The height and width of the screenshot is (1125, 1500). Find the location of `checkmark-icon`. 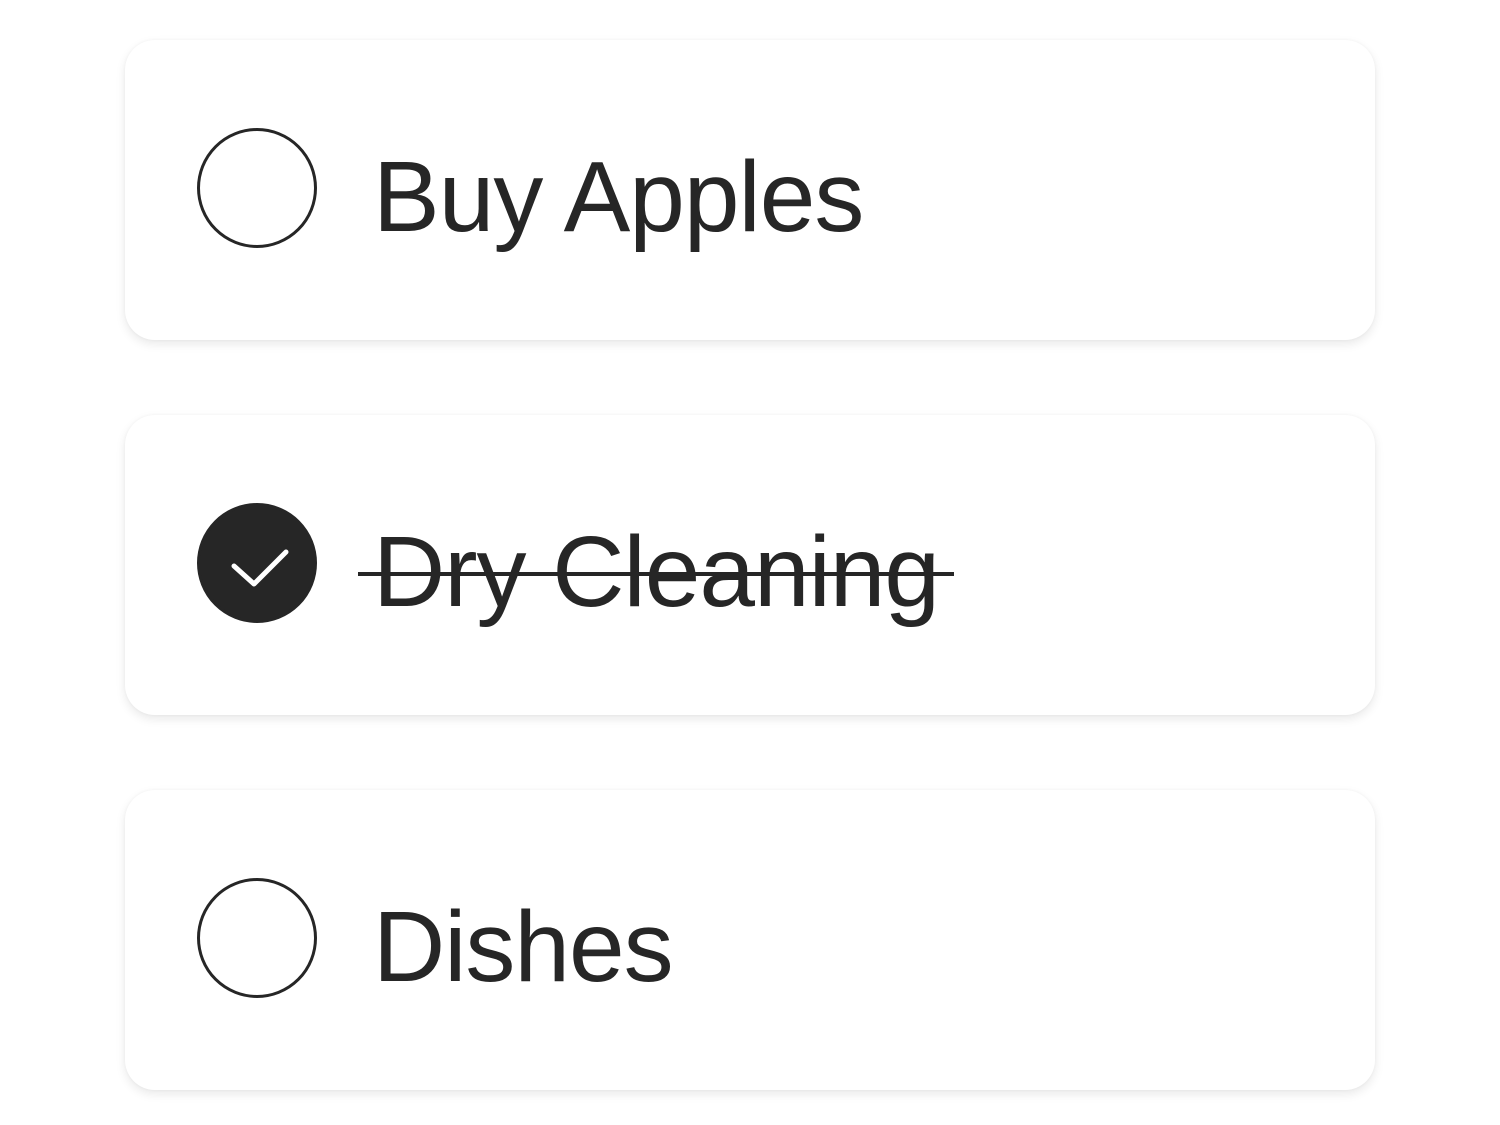

checkmark-icon is located at coordinates (260, 568).